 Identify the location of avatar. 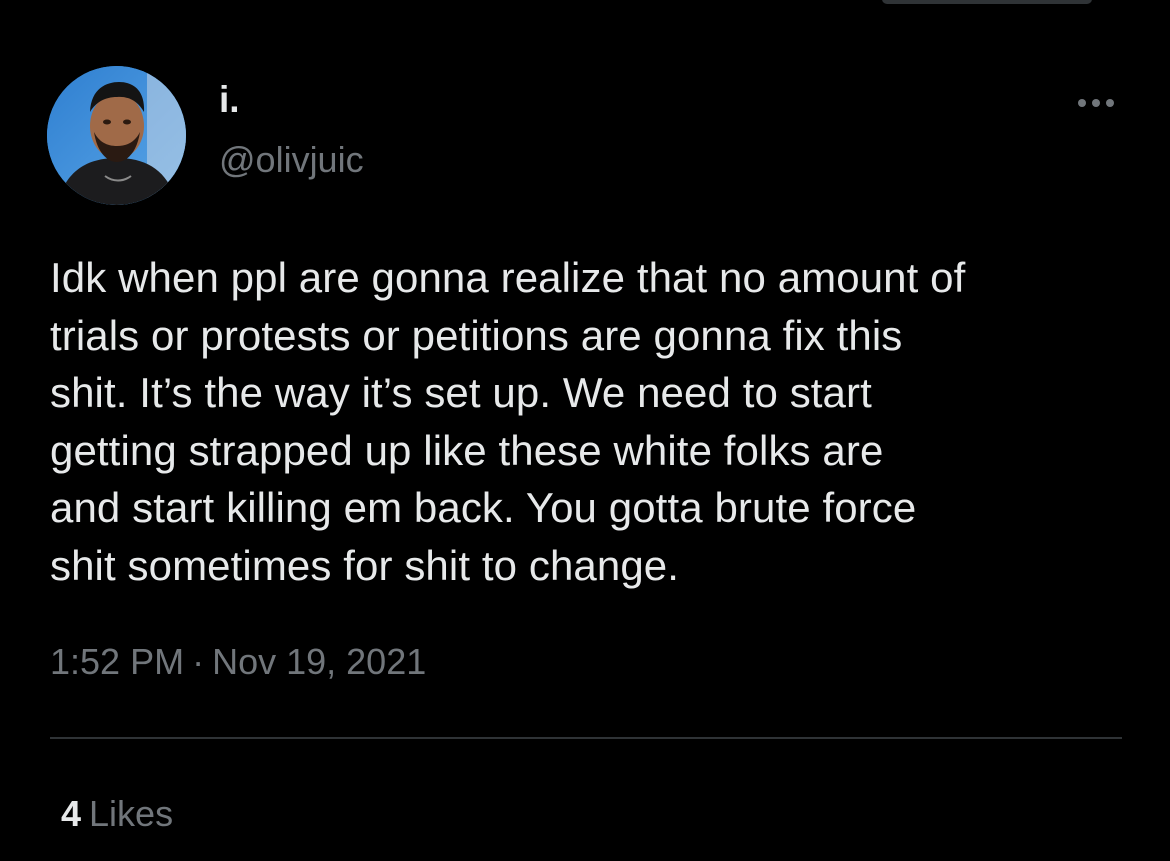
(116, 135).